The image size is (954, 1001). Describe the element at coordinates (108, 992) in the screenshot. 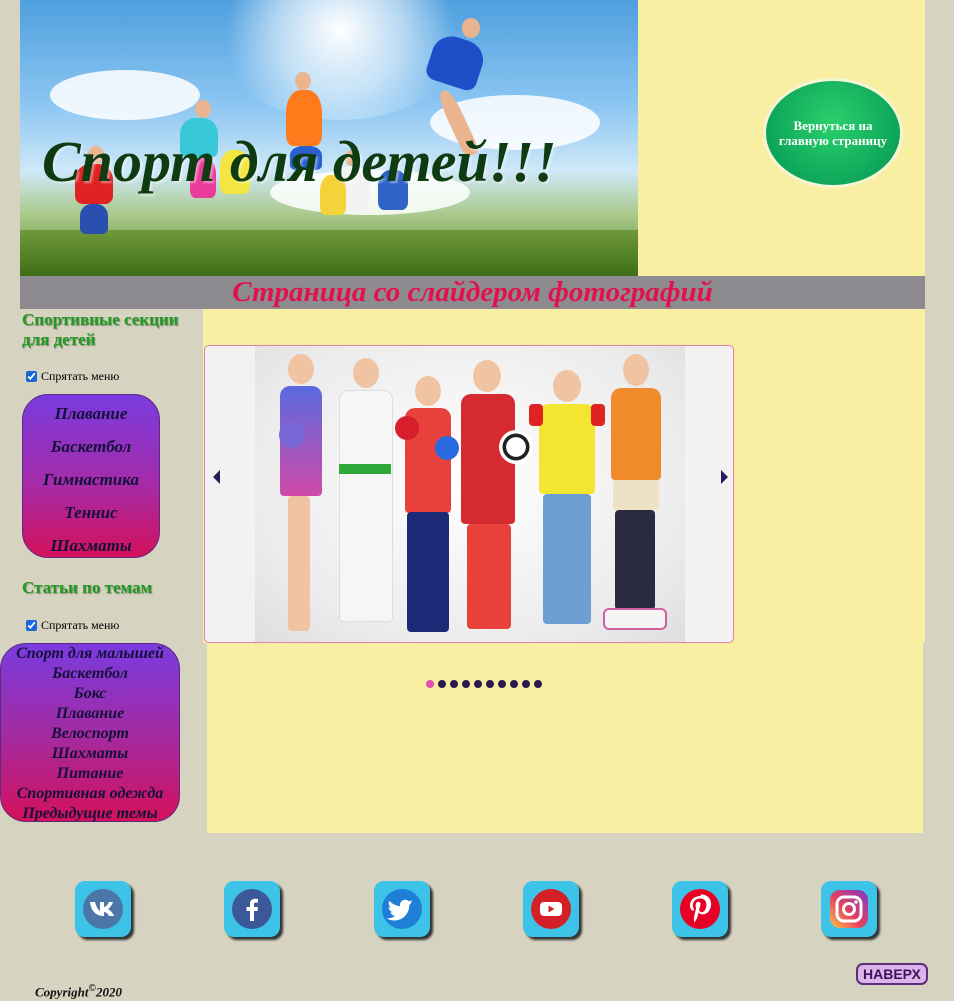

I see `copyright-year: 2020` at that location.